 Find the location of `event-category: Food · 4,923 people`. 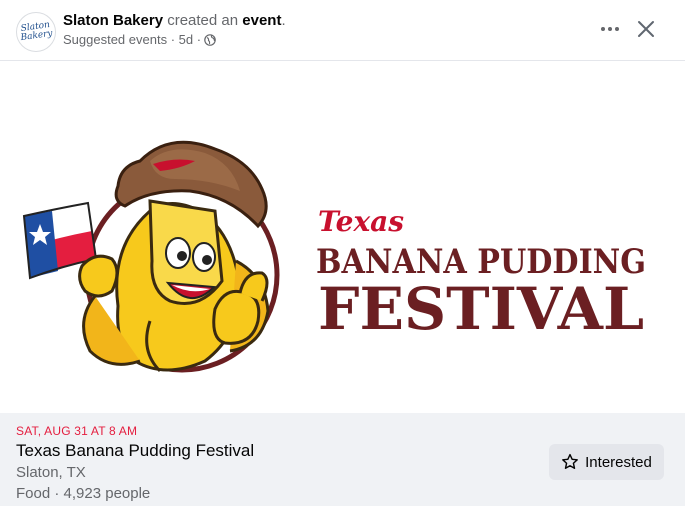

event-category: Food · 4,923 people is located at coordinates (83, 493).